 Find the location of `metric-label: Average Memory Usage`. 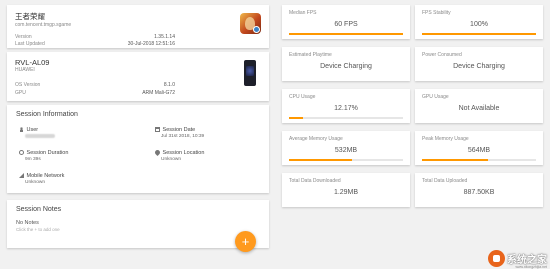

metric-label: Average Memory Usage is located at coordinates (316, 139).